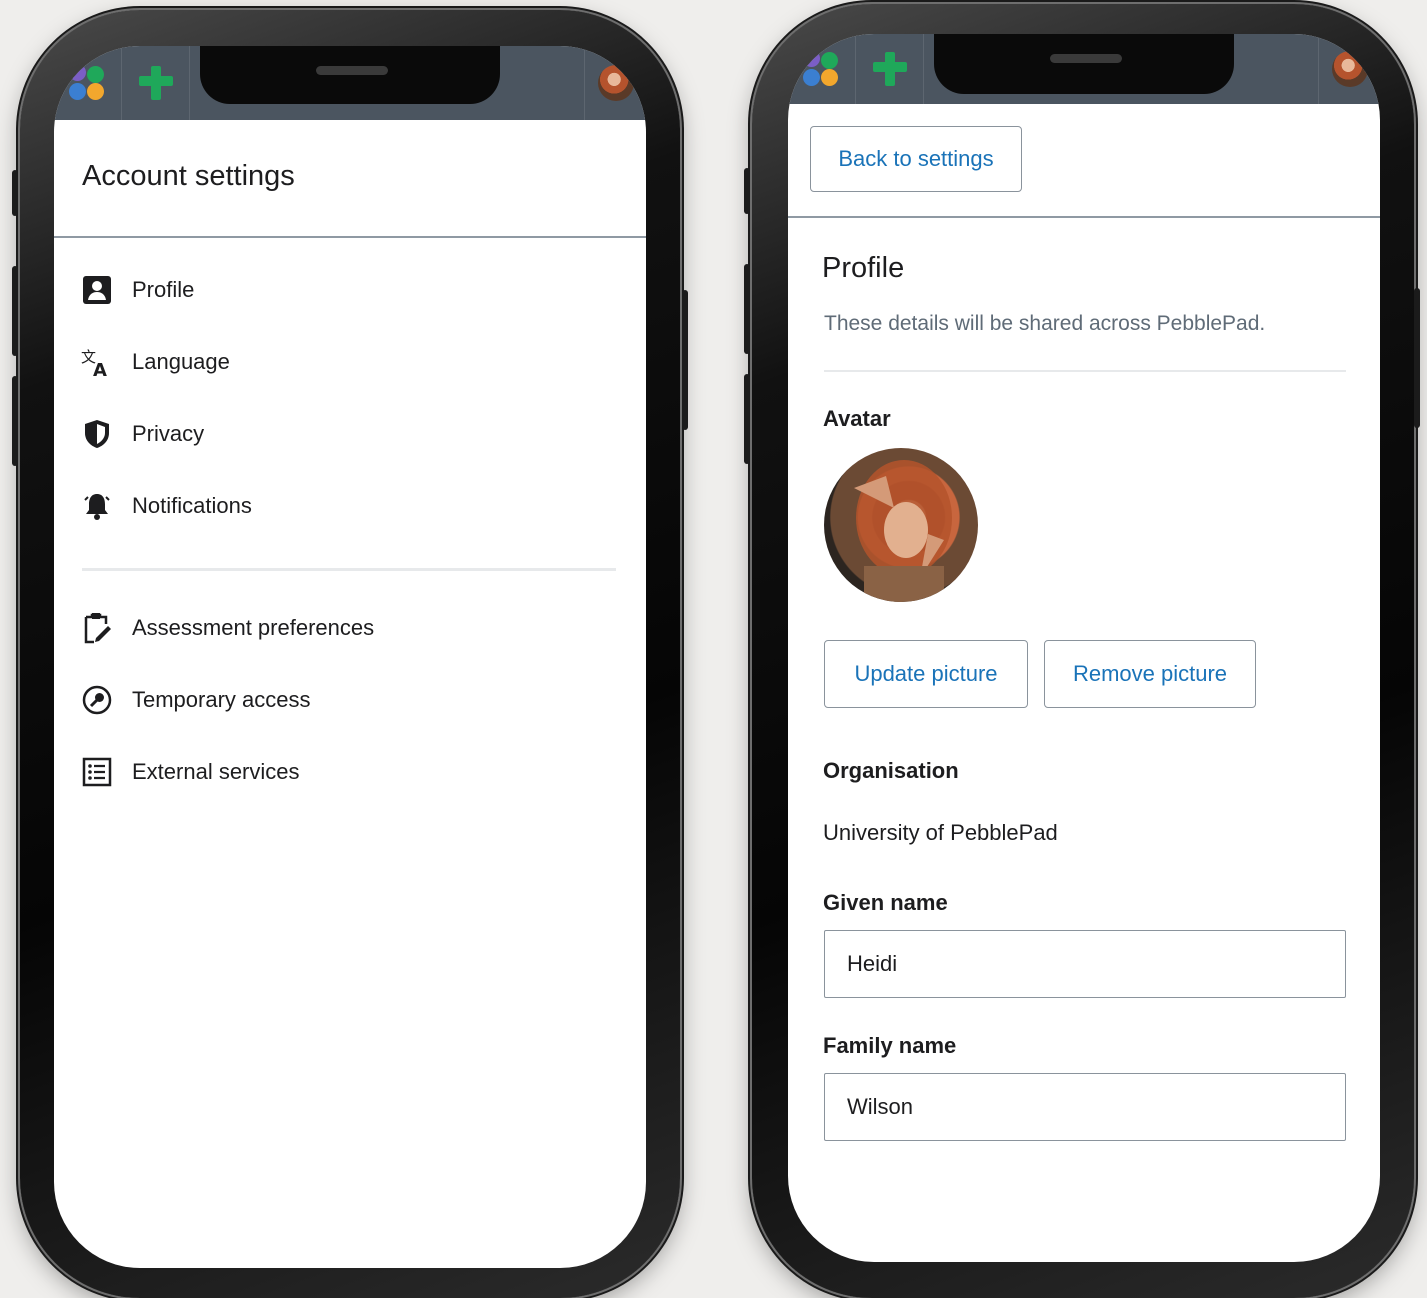 The image size is (1427, 1298). I want to click on menu-item-assessment-preferences: Assessment preferences, so click(350, 628).